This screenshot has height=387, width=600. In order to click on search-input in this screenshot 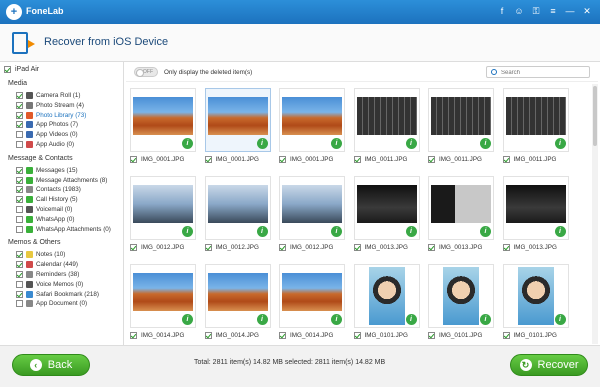, I will do `click(544, 72)`.